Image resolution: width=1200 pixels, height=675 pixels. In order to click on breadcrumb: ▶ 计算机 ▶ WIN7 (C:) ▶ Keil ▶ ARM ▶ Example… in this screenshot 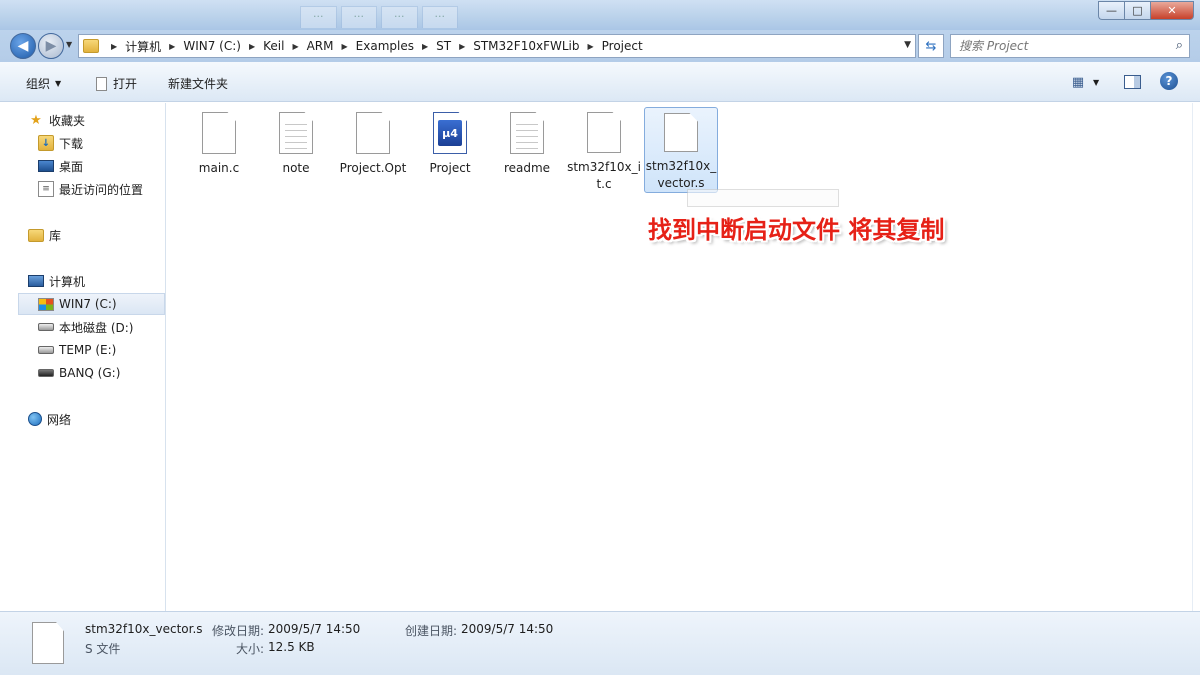, I will do `click(373, 46)`.